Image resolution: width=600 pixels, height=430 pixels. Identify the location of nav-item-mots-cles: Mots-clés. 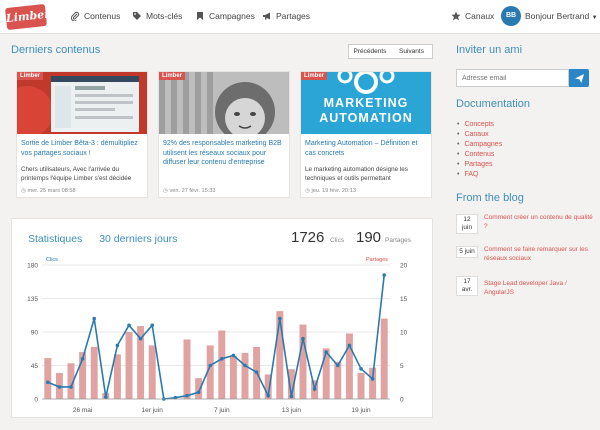
(157, 16).